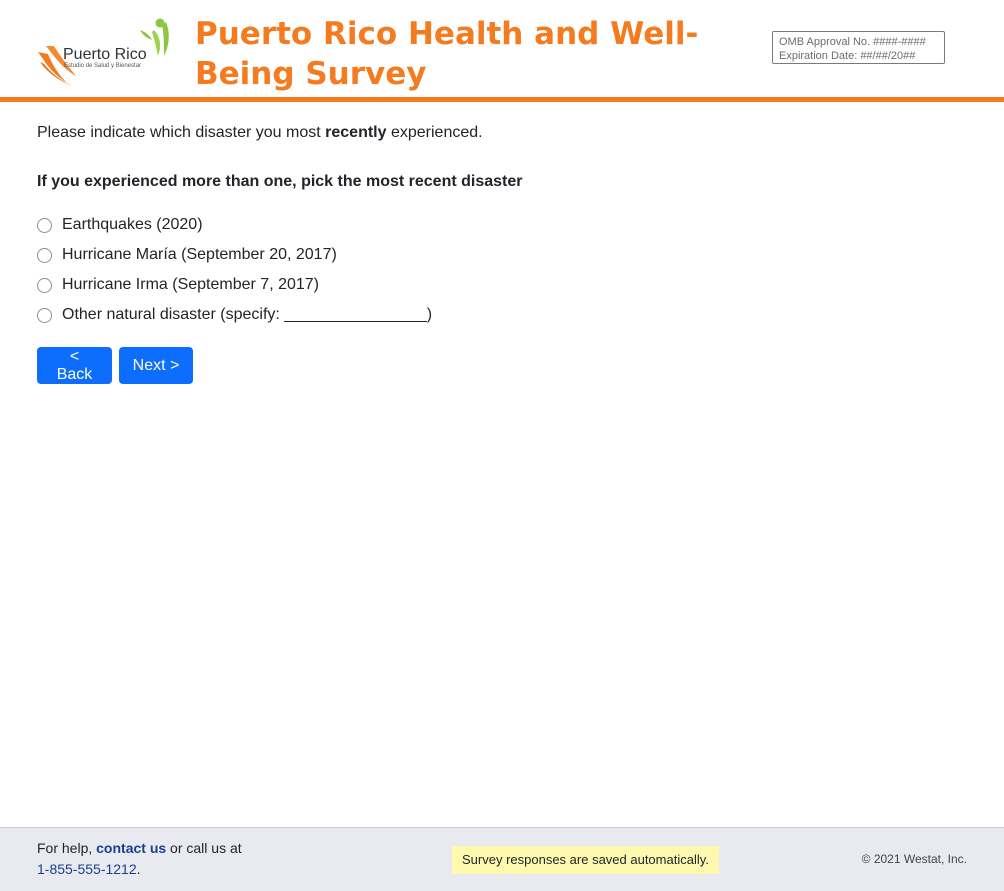  I want to click on next-button: Next >, so click(156, 365).